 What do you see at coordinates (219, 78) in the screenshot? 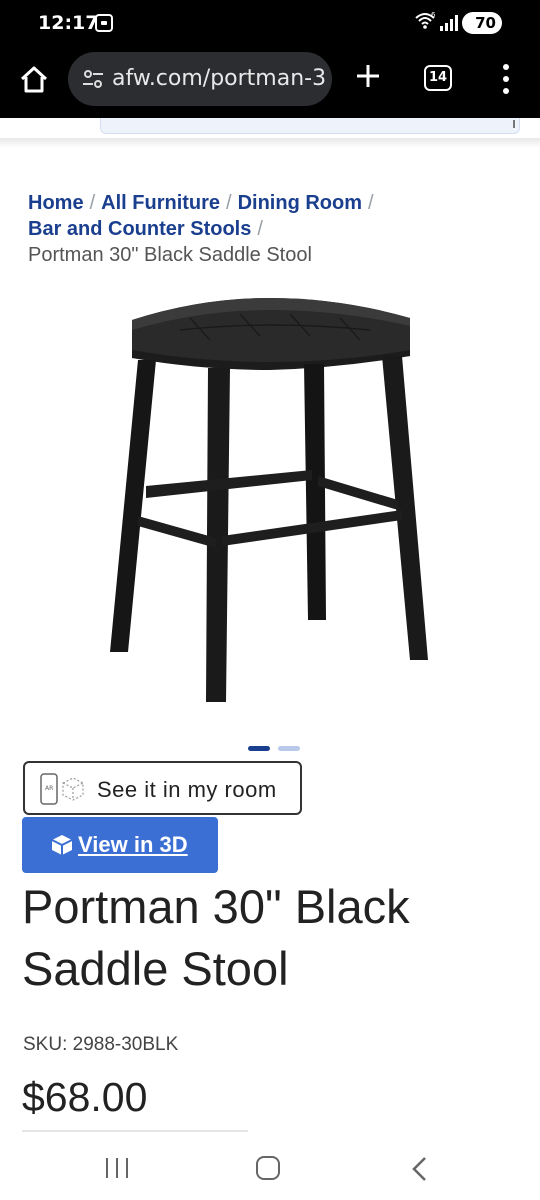
I see `url-text: afw.com/portman-3` at bounding box center [219, 78].